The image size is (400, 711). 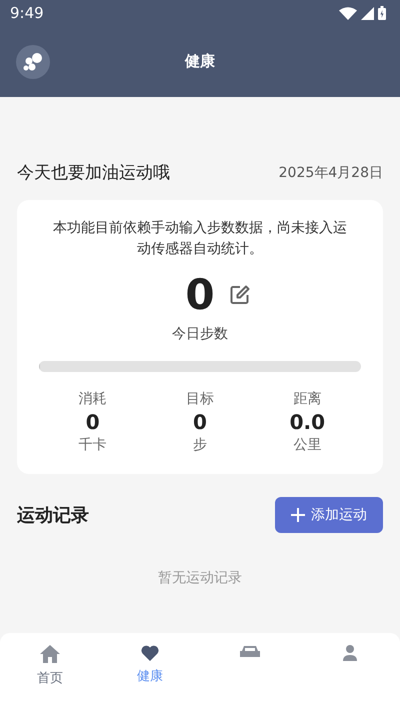 What do you see at coordinates (200, 61) in the screenshot?
I see `header-title: 健康` at bounding box center [200, 61].